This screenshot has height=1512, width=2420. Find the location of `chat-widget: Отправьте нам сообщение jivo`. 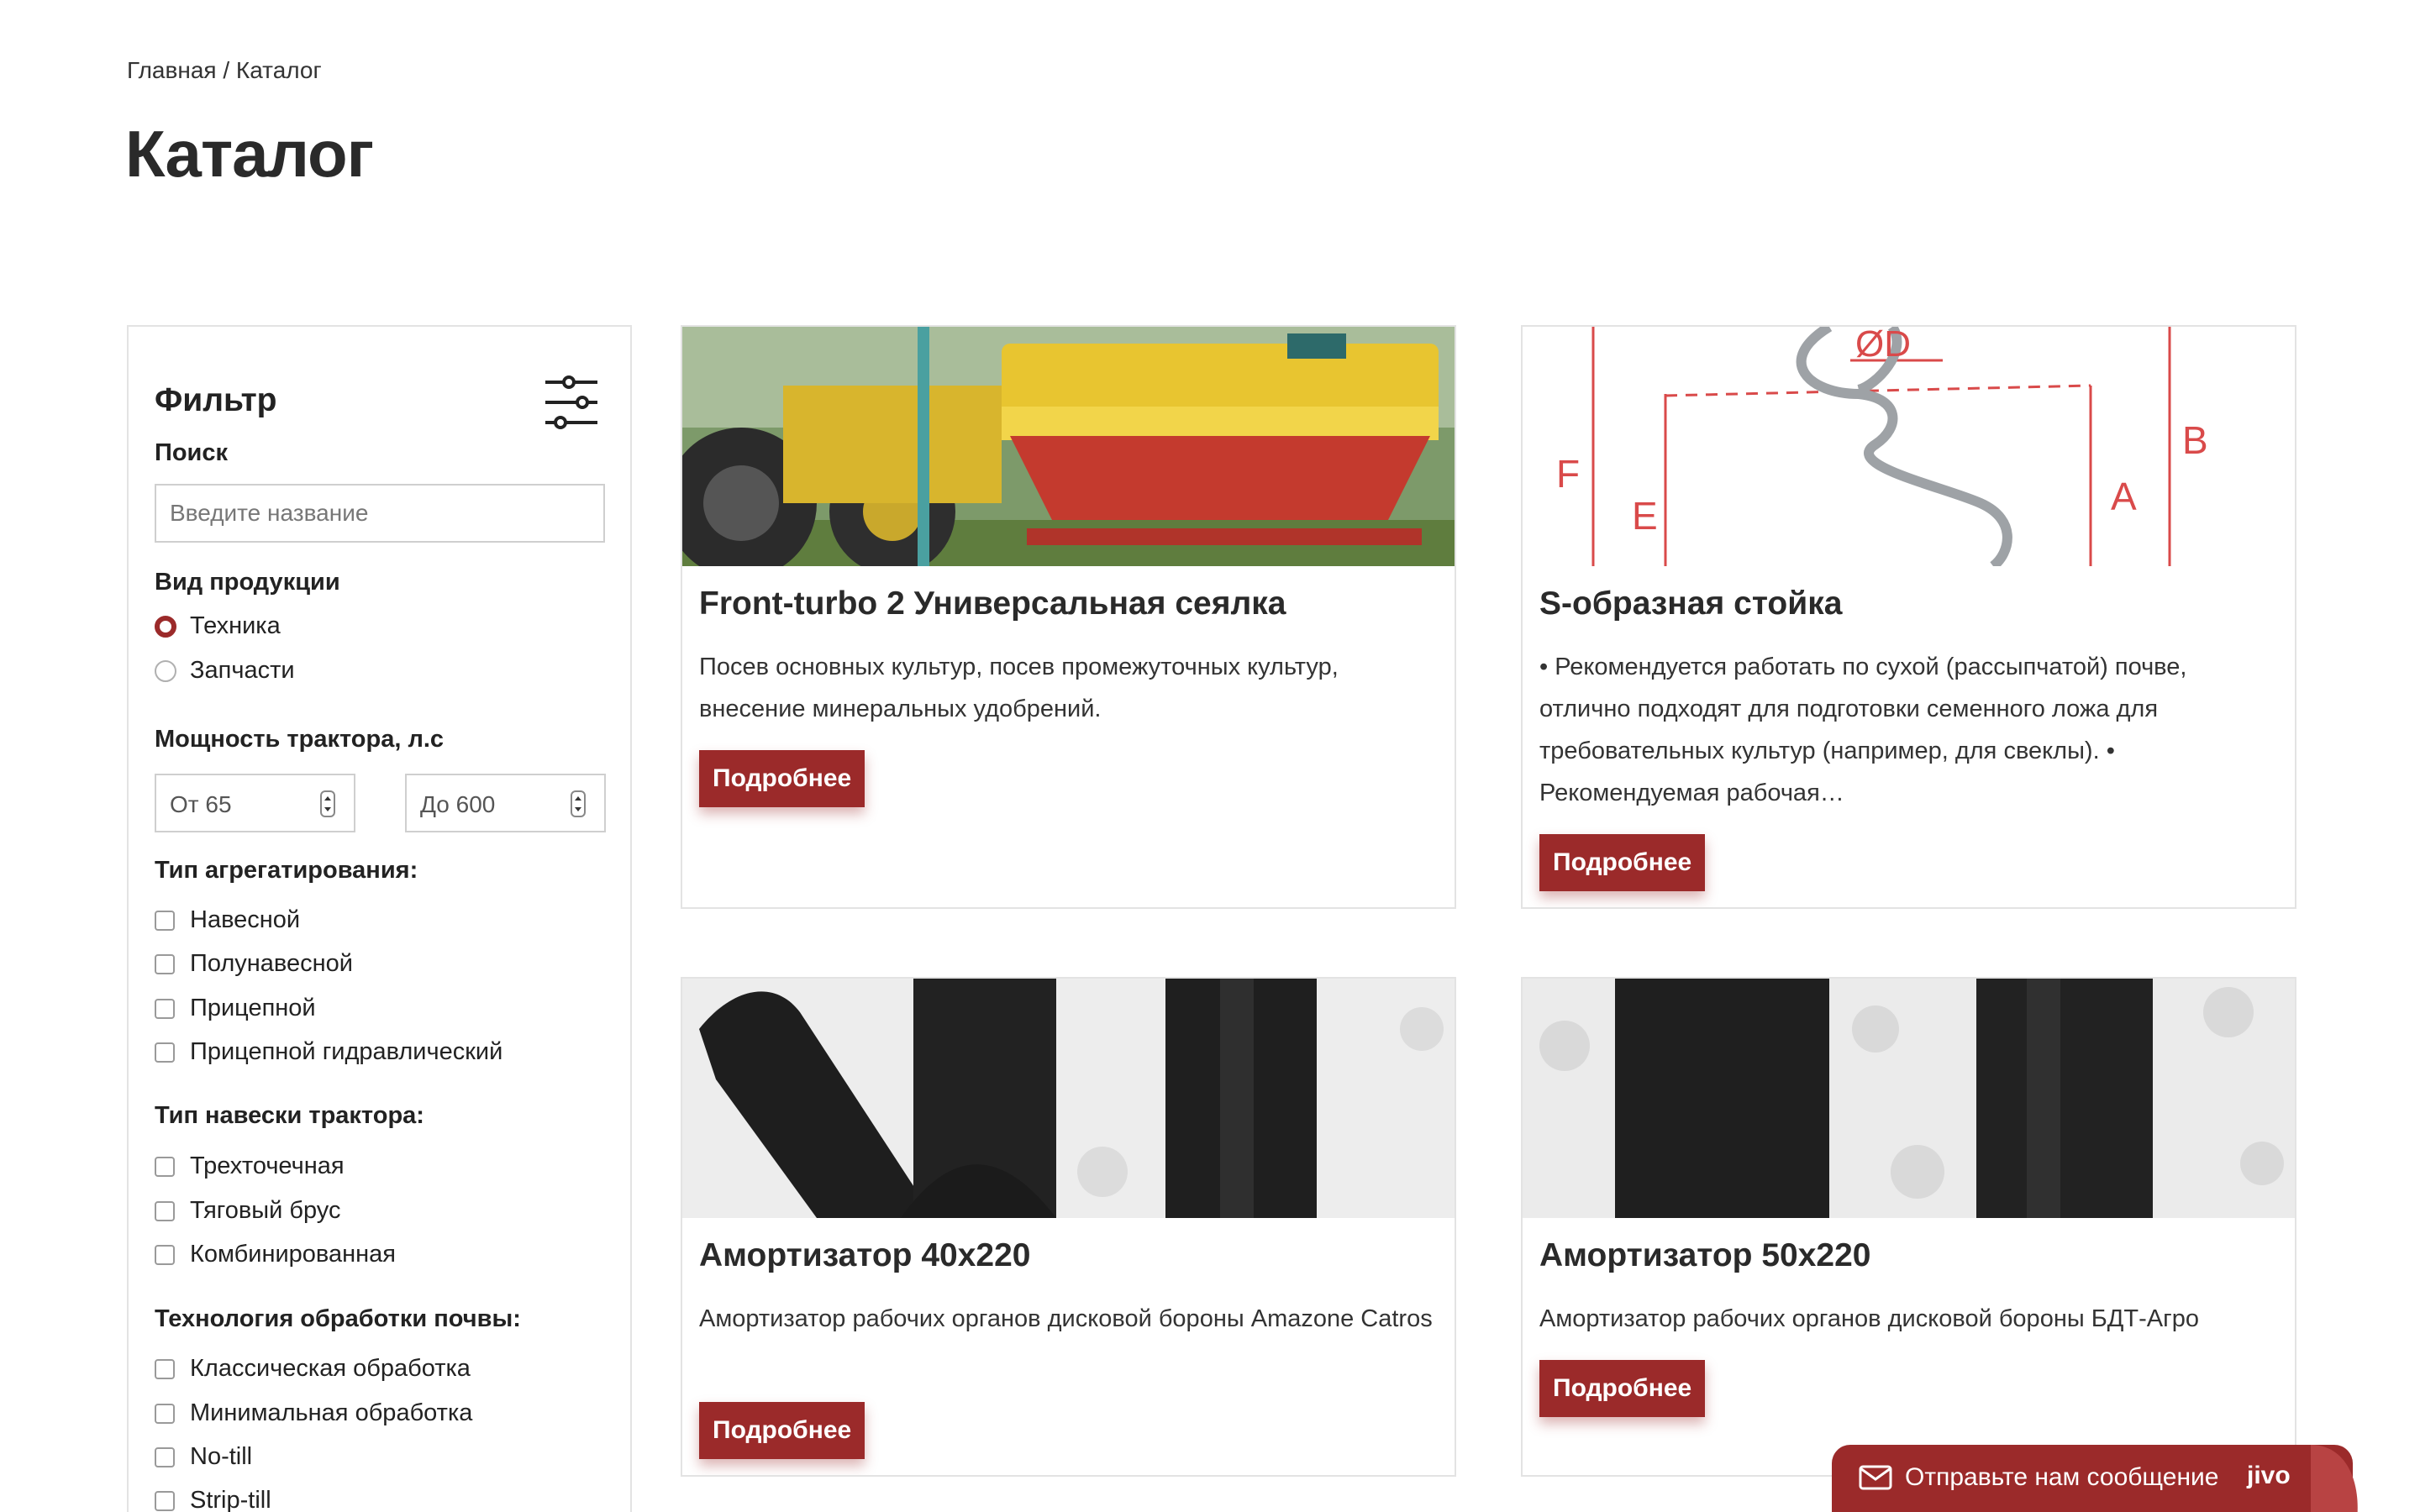

chat-widget: Отправьте нам сообщение jivo is located at coordinates (2095, 1478).